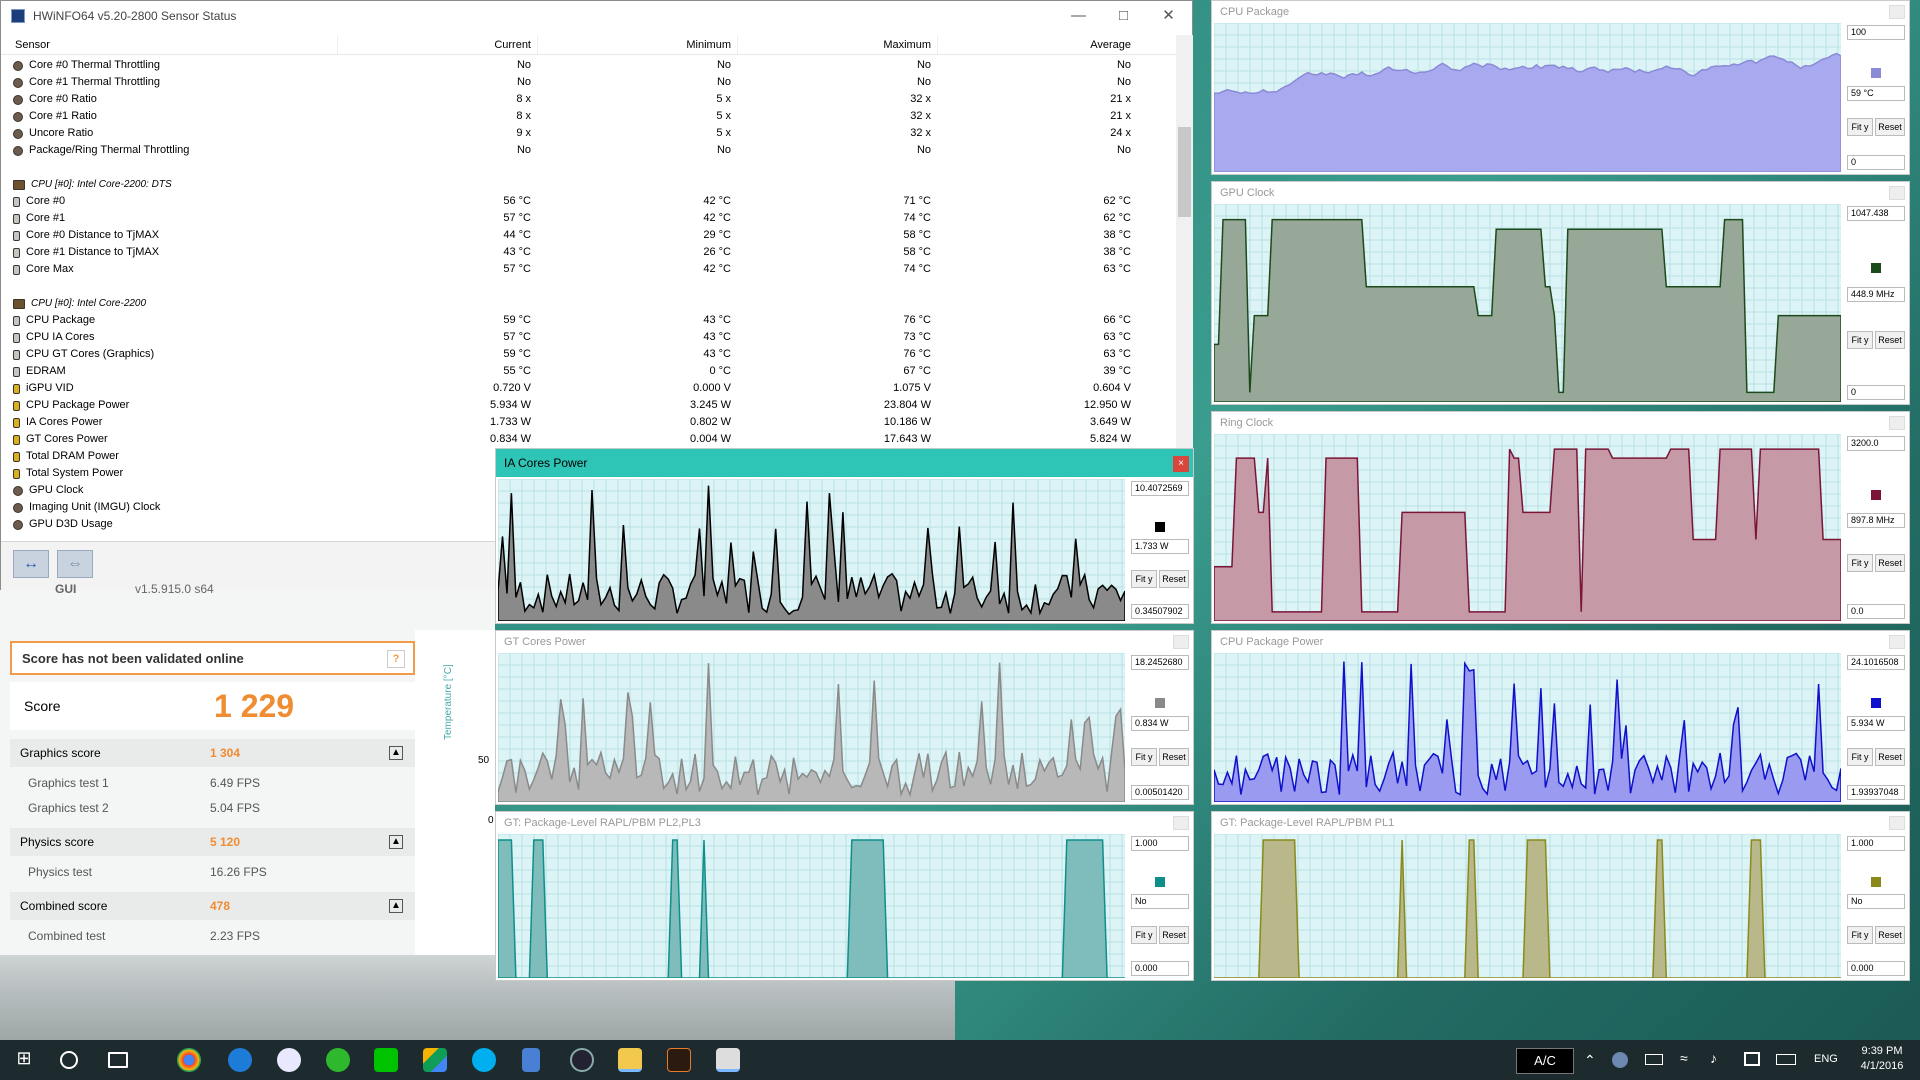 The width and height of the screenshot is (1920, 1080). What do you see at coordinates (31, 564) in the screenshot?
I see `expand-arrows-icon: ↔` at bounding box center [31, 564].